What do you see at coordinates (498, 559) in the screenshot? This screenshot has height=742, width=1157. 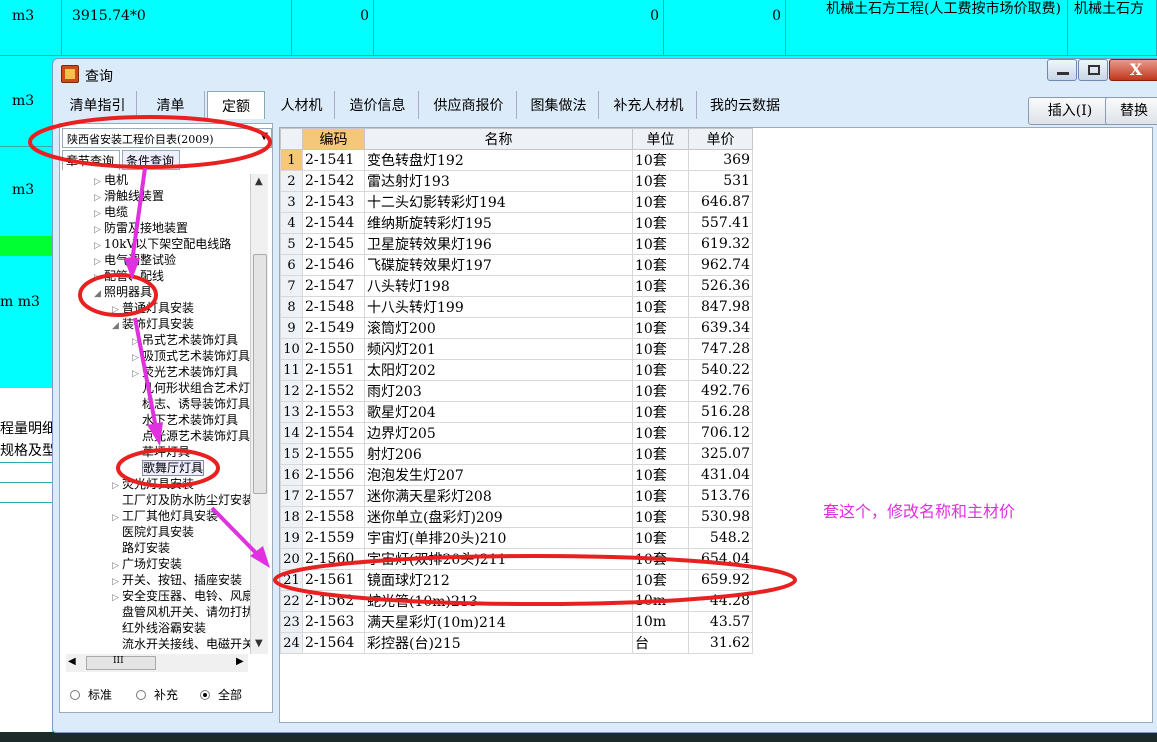 I see `name-cell: 宇宙灯(双排20头)211` at bounding box center [498, 559].